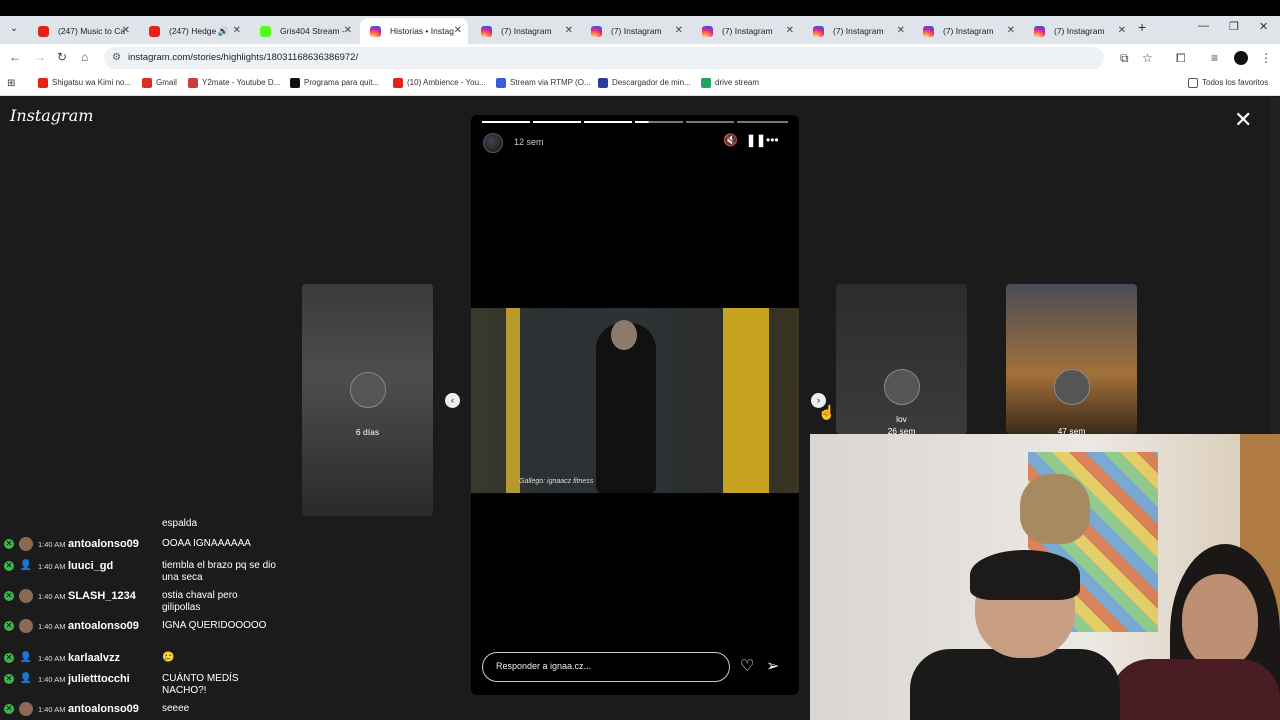 This screenshot has width=1280, height=720. What do you see at coordinates (26, 596) in the screenshot?
I see `chat-avatar` at bounding box center [26, 596].